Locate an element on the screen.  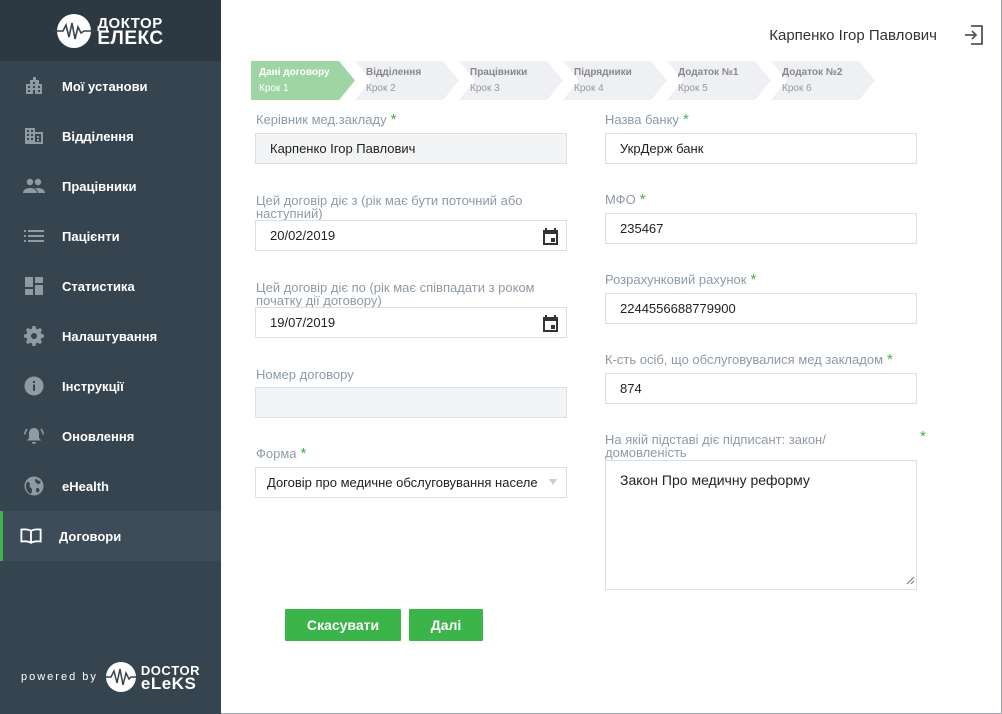
head-field: Карпенко Ігор Павлович is located at coordinates (411, 148).